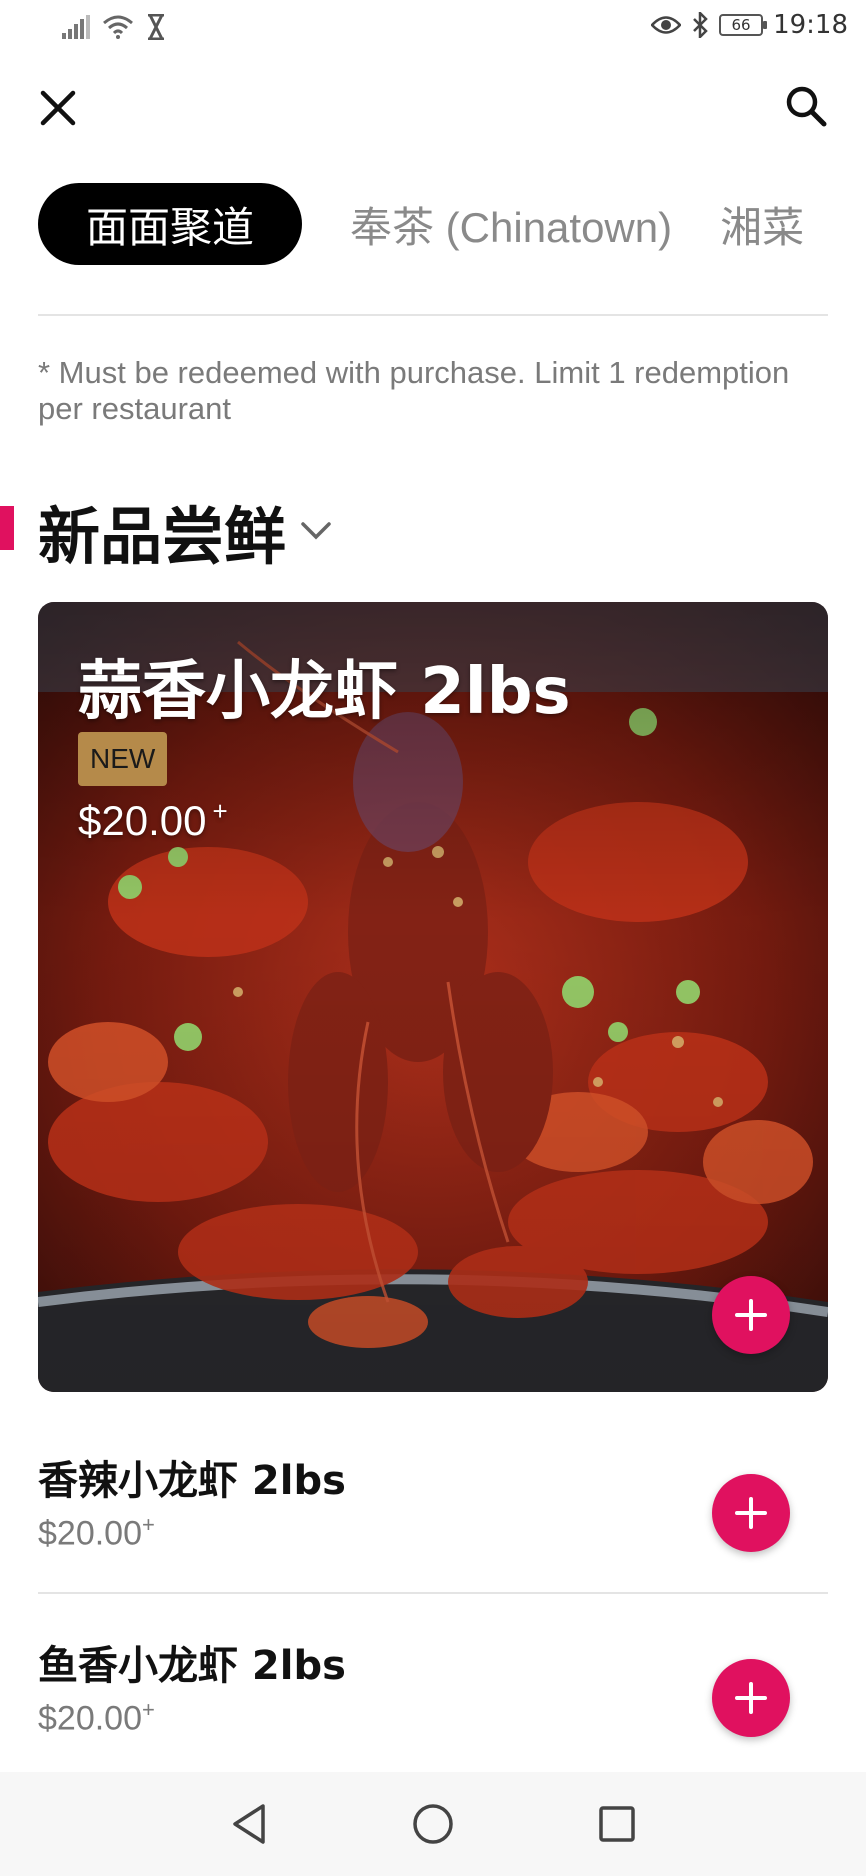  Describe the element at coordinates (192, 1666) in the screenshot. I see `item-name: 鱼香小龙虾 2lbs` at that location.